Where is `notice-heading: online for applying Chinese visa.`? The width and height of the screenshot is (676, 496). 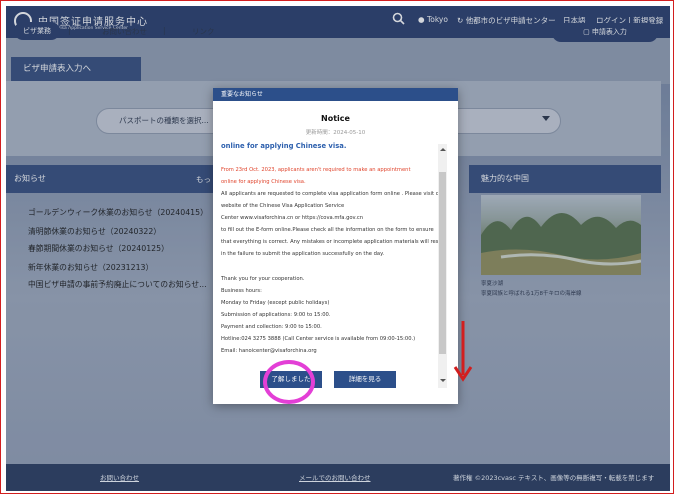
notice-heading: online for applying Chinese visa. is located at coordinates (284, 146).